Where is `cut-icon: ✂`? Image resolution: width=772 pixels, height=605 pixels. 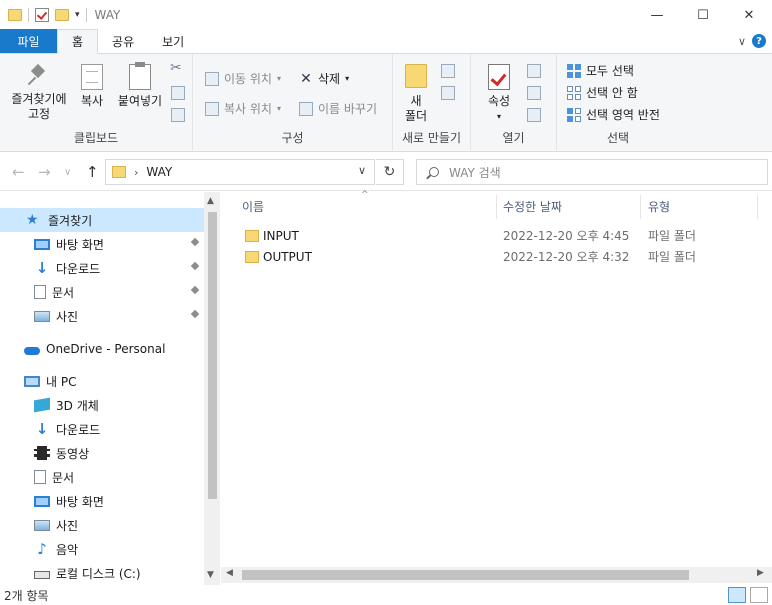
cut-icon: ✂ is located at coordinates (176, 68).